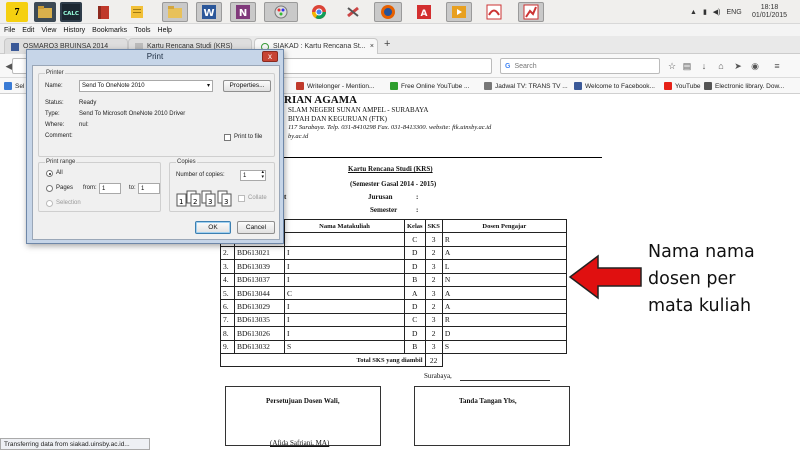 The width and height of the screenshot is (800, 450). I want to click on row-kode: BD613021, so click(259, 253).